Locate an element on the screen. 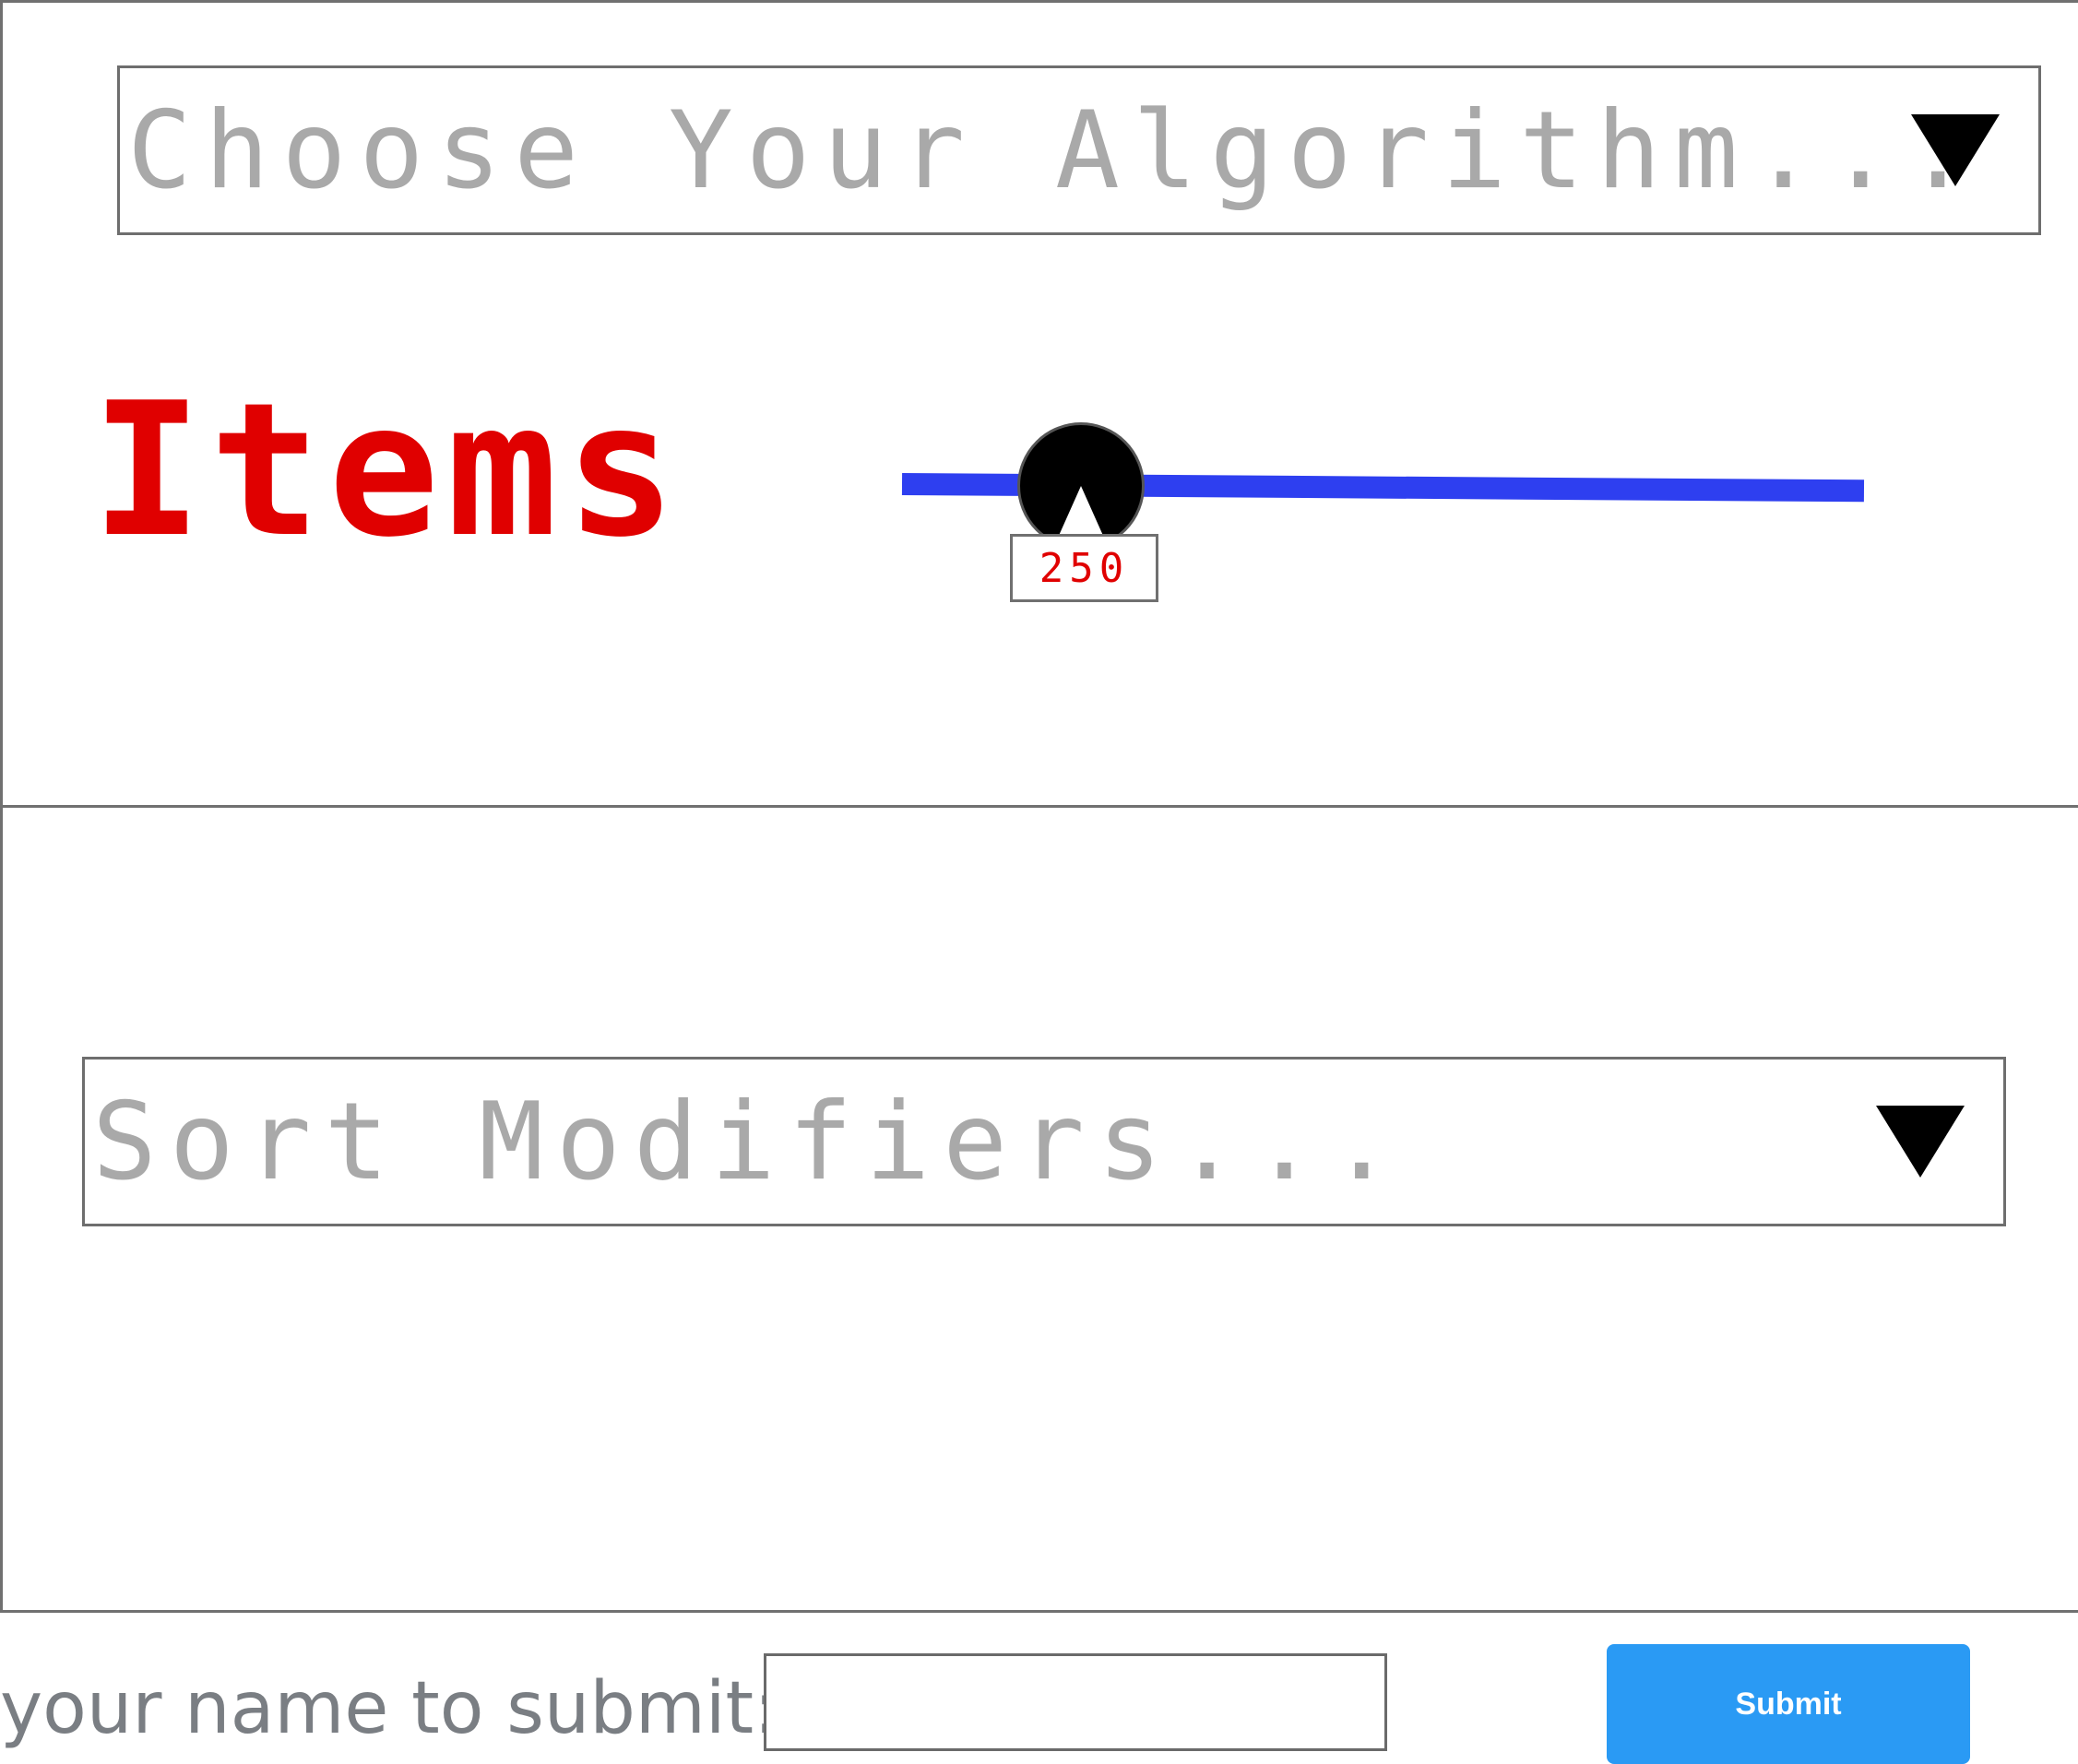 The image size is (2078, 1764). items-label: Items is located at coordinates (387, 470).